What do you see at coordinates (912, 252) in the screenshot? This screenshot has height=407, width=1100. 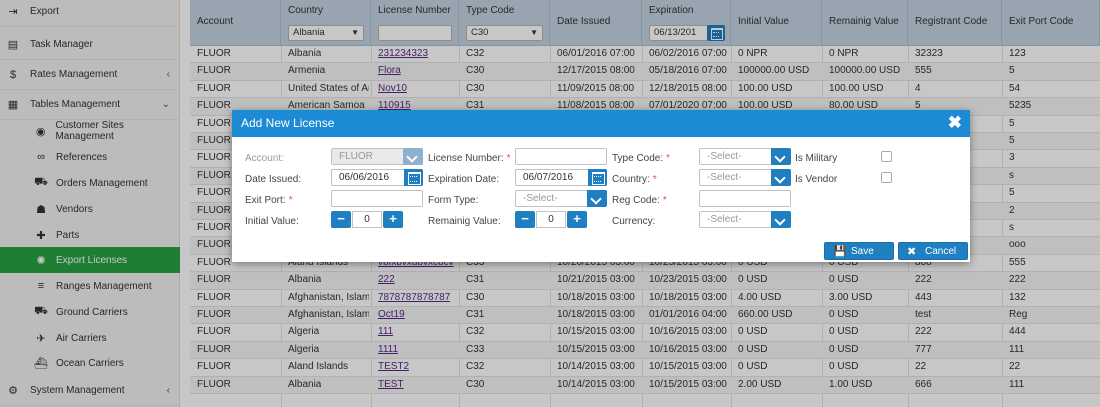 I see `cancel-icon: ✖` at bounding box center [912, 252].